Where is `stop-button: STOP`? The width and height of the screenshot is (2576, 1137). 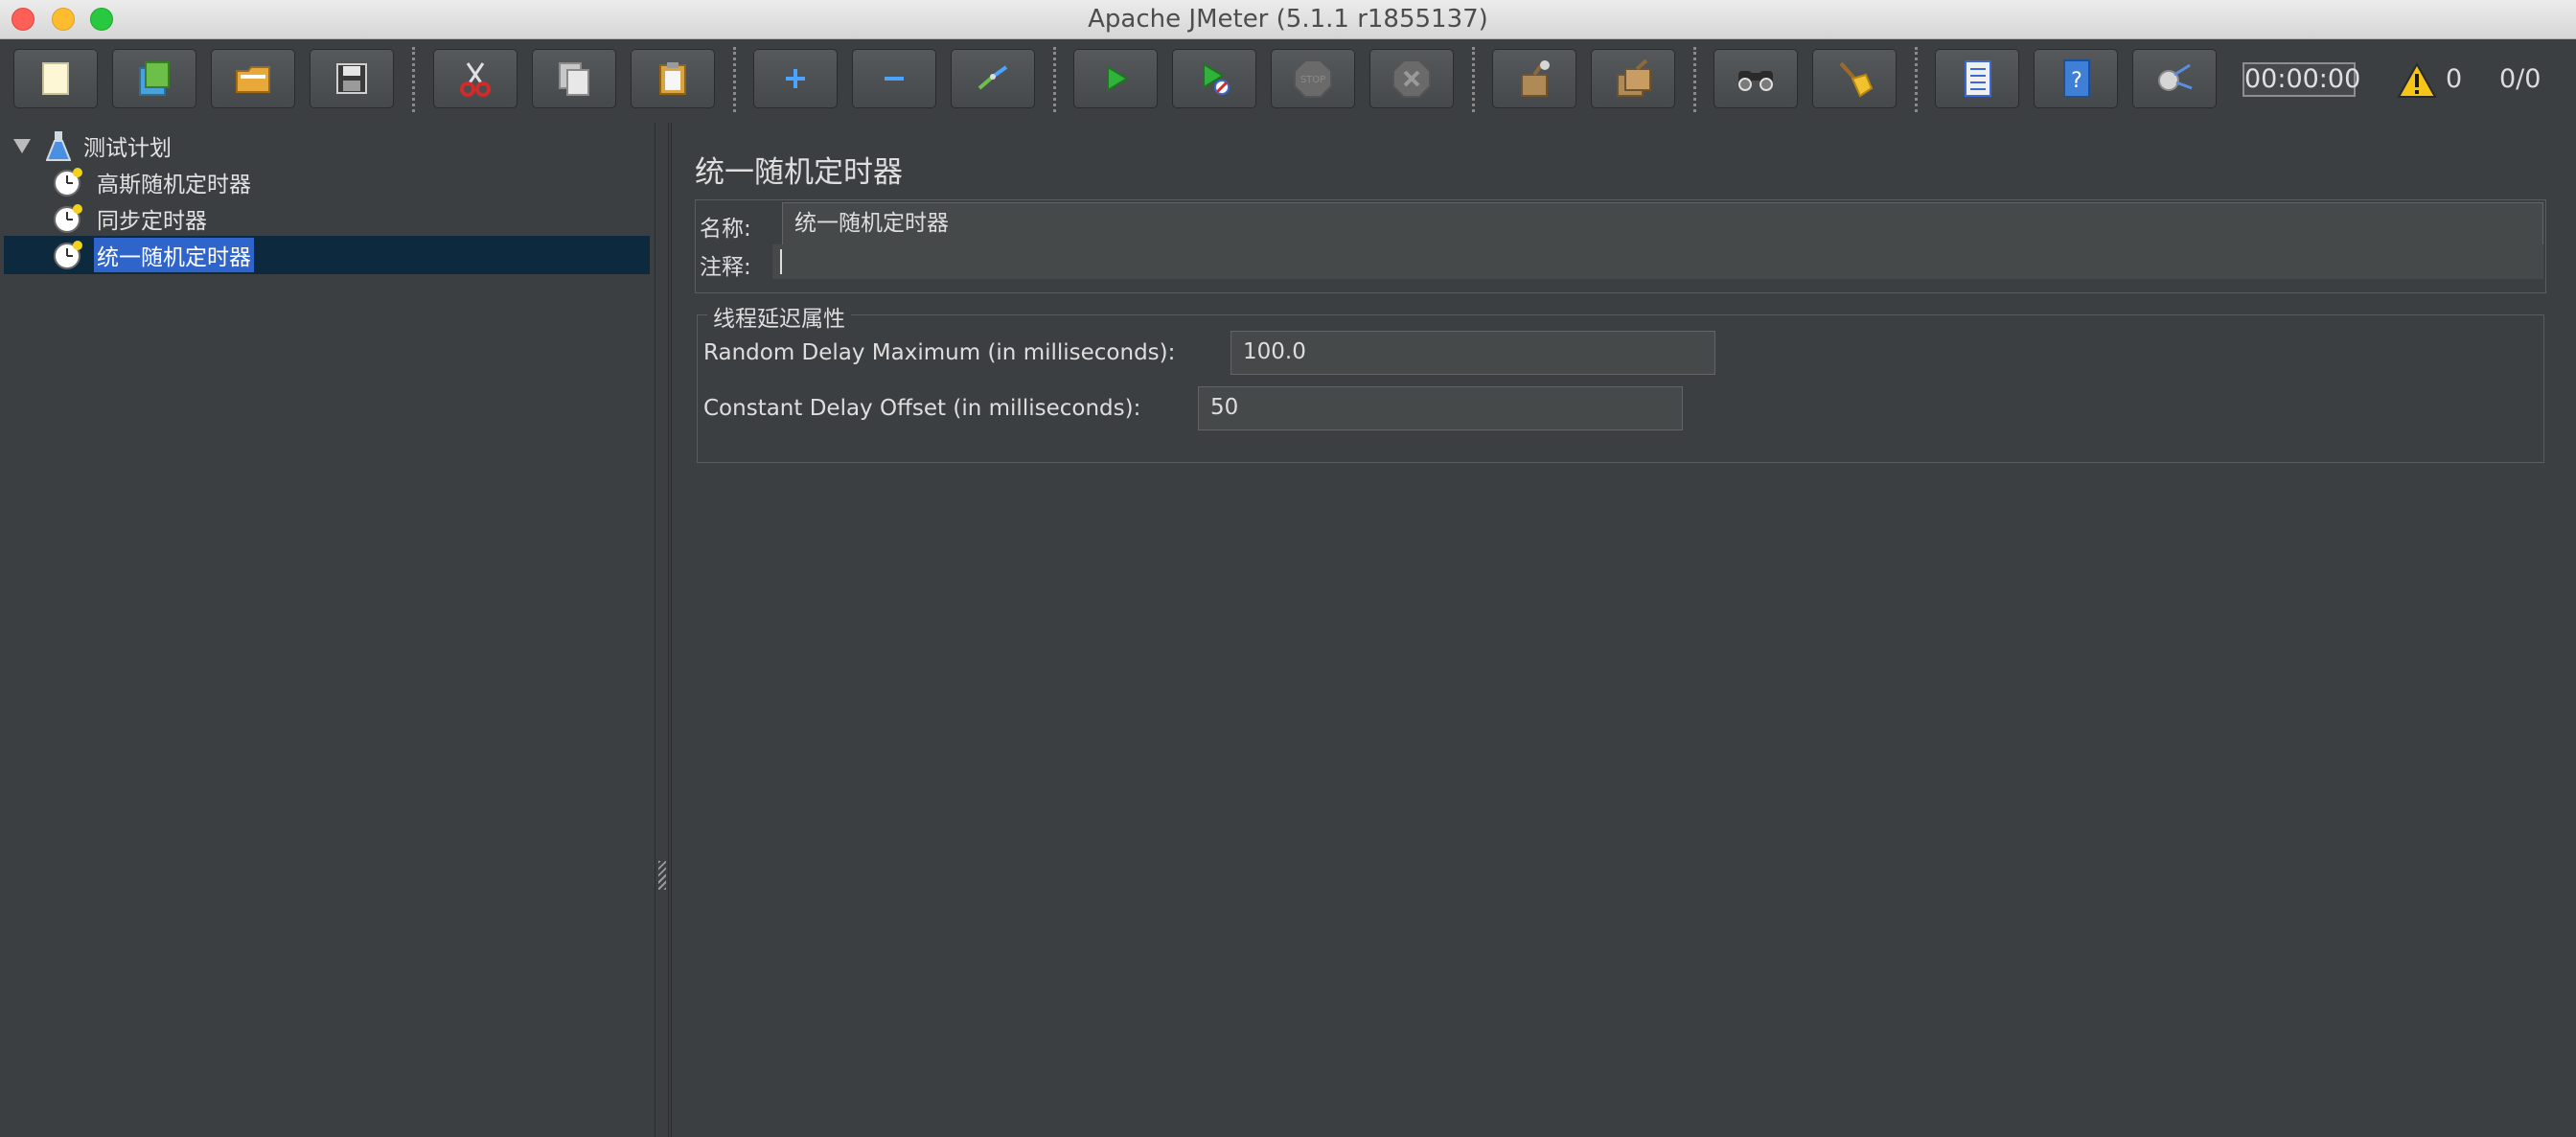 stop-button: STOP is located at coordinates (1313, 78).